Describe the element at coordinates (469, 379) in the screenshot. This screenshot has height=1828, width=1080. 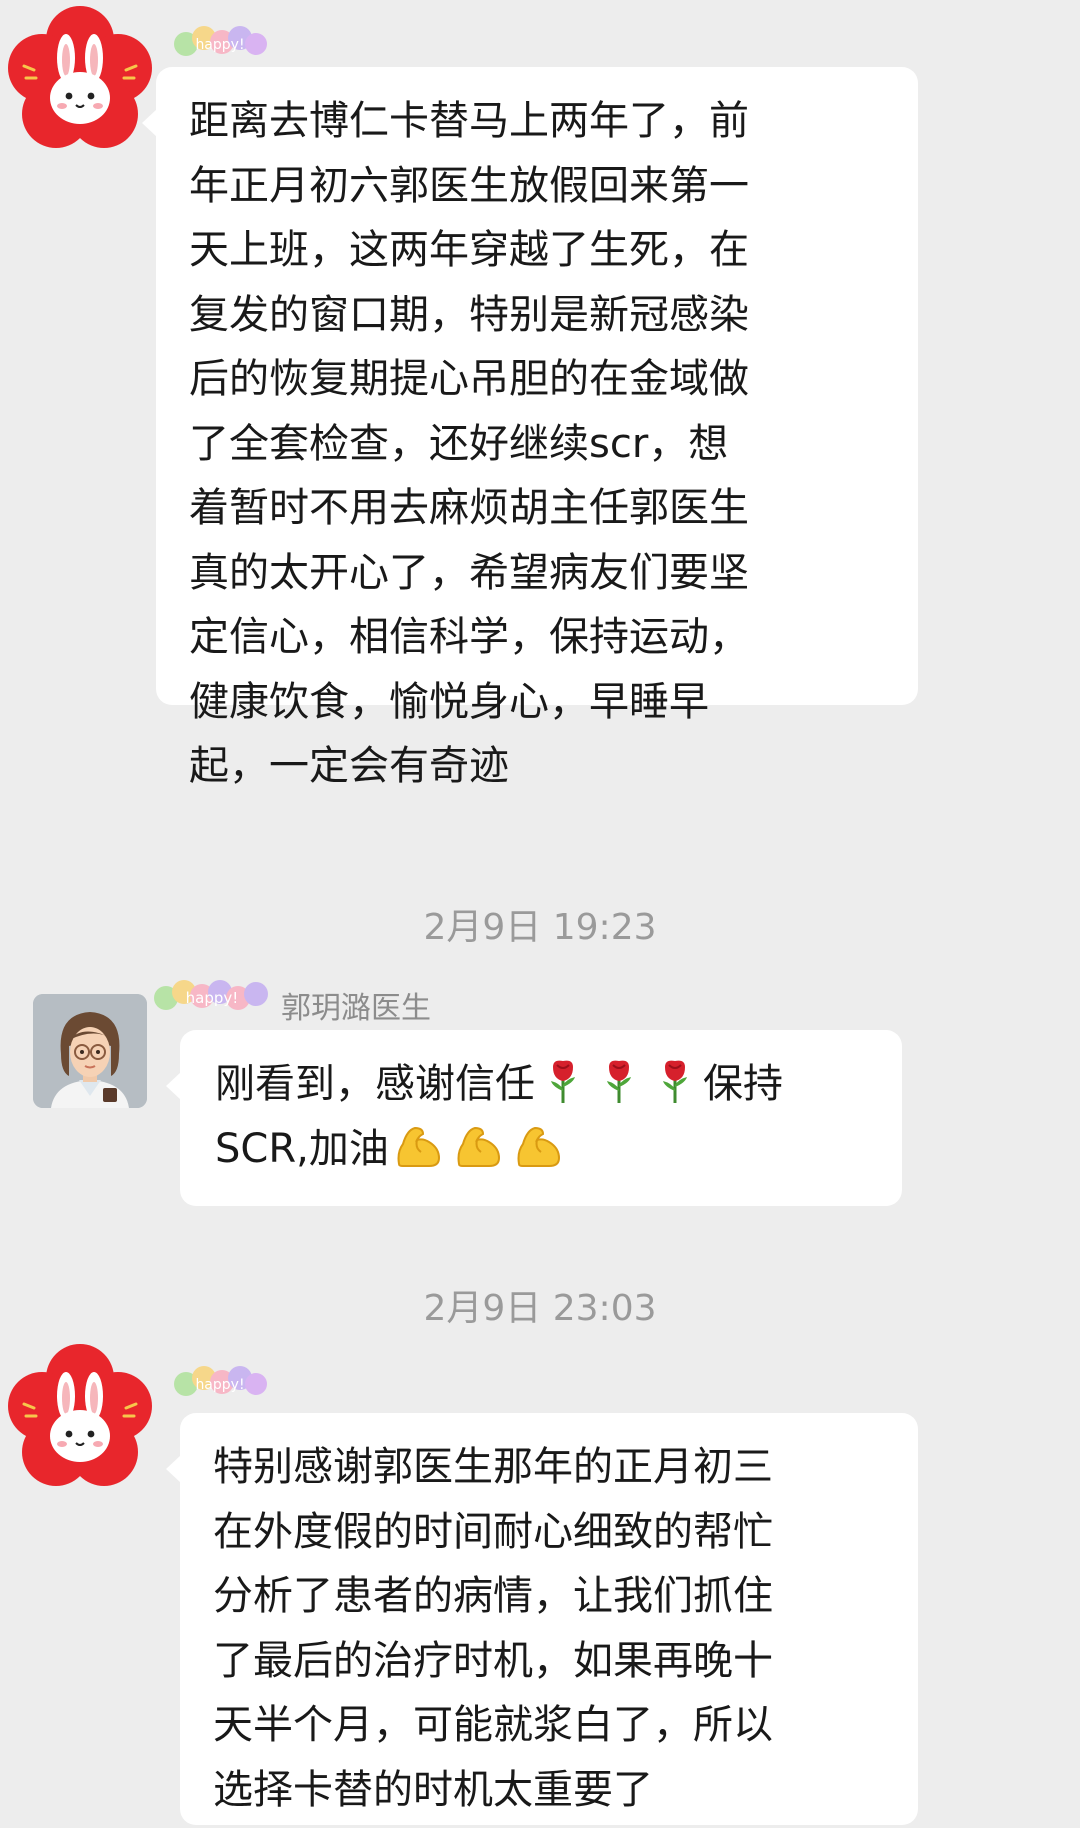
I see `message-line: 后的恢复期提心吊胆的在金域做` at that location.